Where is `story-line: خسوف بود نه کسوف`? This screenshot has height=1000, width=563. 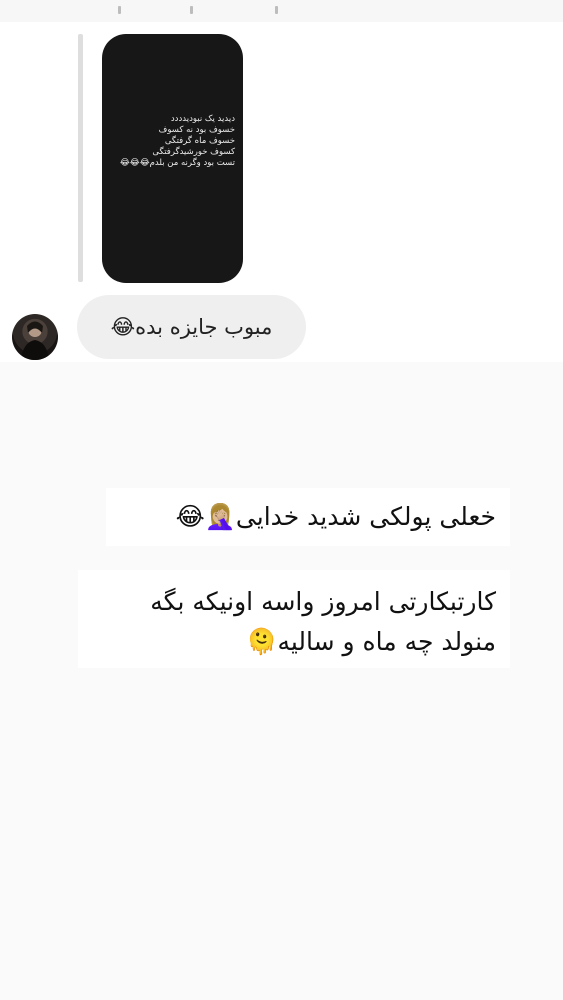
story-line: خسوف بود نه کسوف is located at coordinates (196, 130).